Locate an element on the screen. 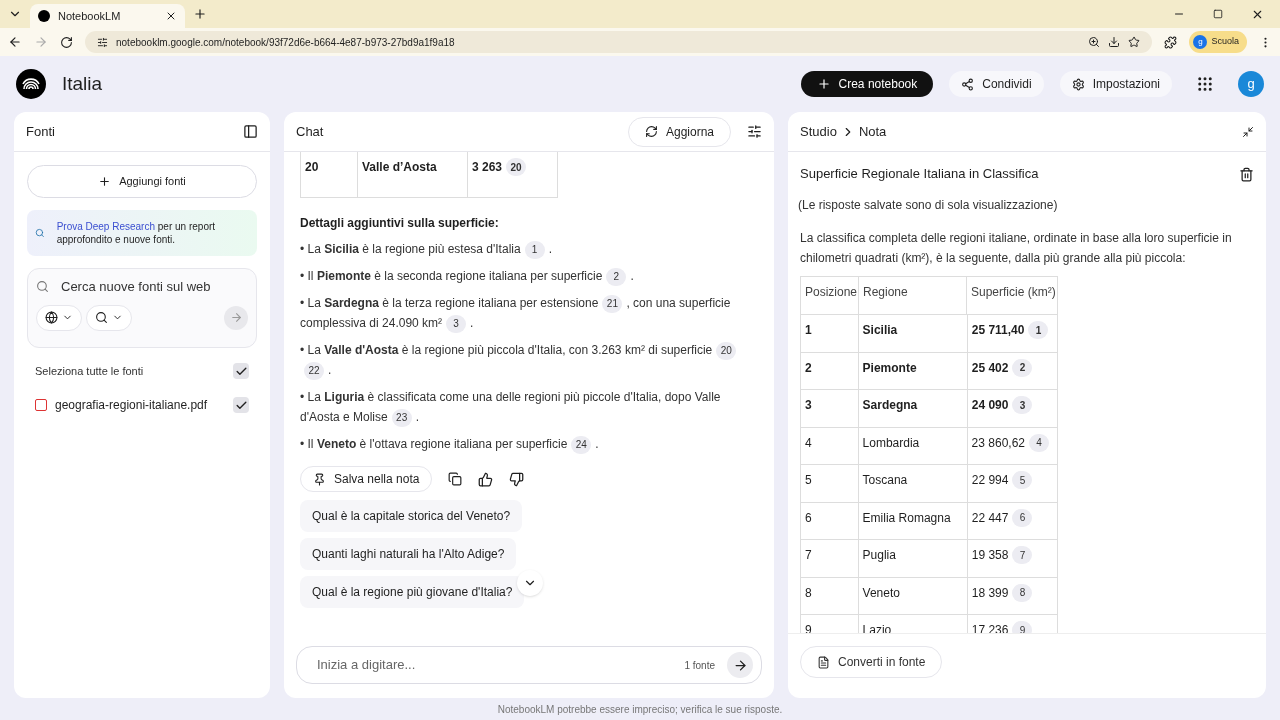 The image size is (1280, 720). table-cell: Sardegna is located at coordinates (912, 408).